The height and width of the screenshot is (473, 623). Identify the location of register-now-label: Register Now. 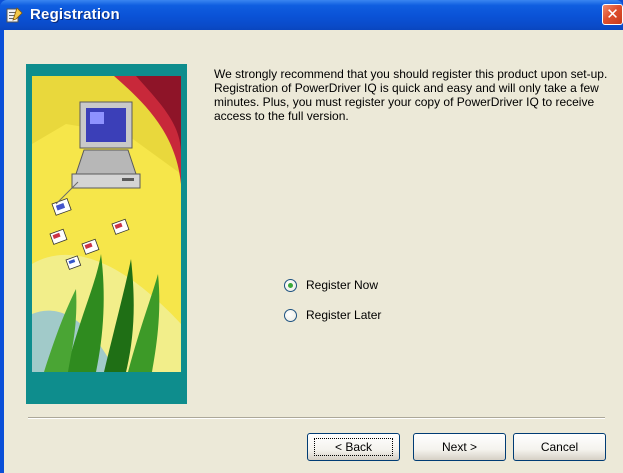
(342, 285).